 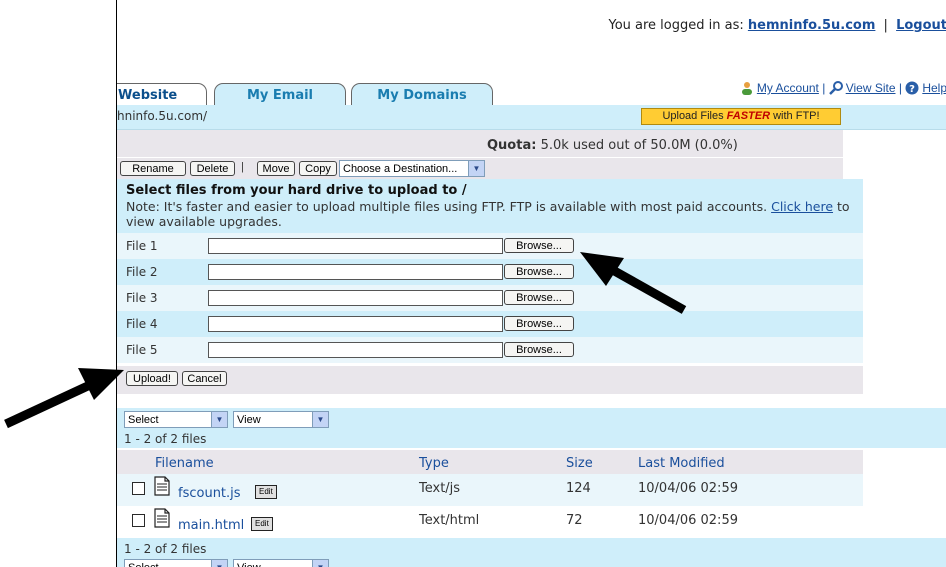 What do you see at coordinates (480, 143) in the screenshot?
I see `quota-bar: Quota: 5.0k used out of 50.0M (0.0%)` at bounding box center [480, 143].